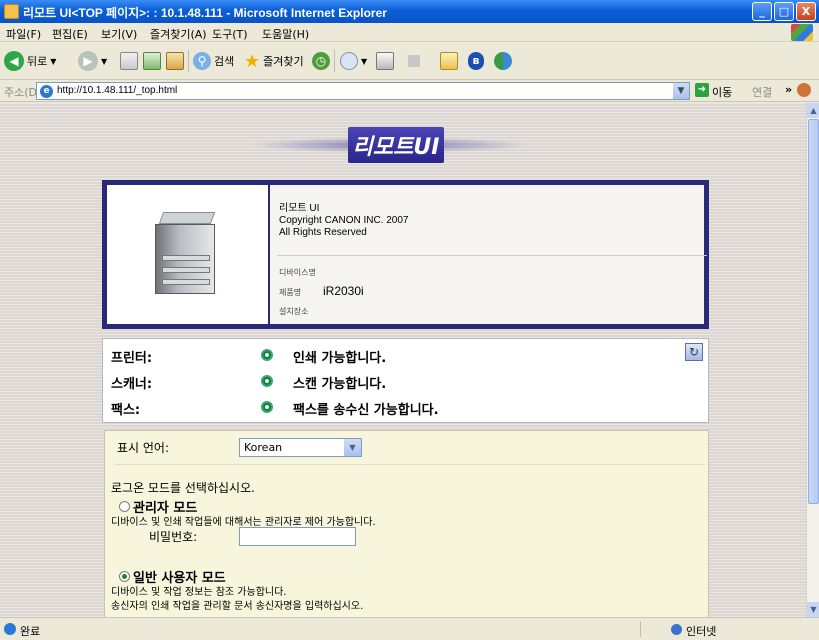 Image resolution: width=819 pixels, height=640 pixels. I want to click on search-icon: ⚲, so click(202, 61).